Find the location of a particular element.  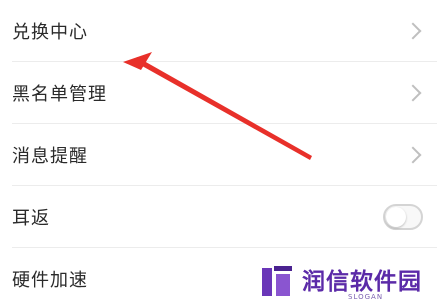

settings-item-label: 兑换中心 is located at coordinates (50, 32).